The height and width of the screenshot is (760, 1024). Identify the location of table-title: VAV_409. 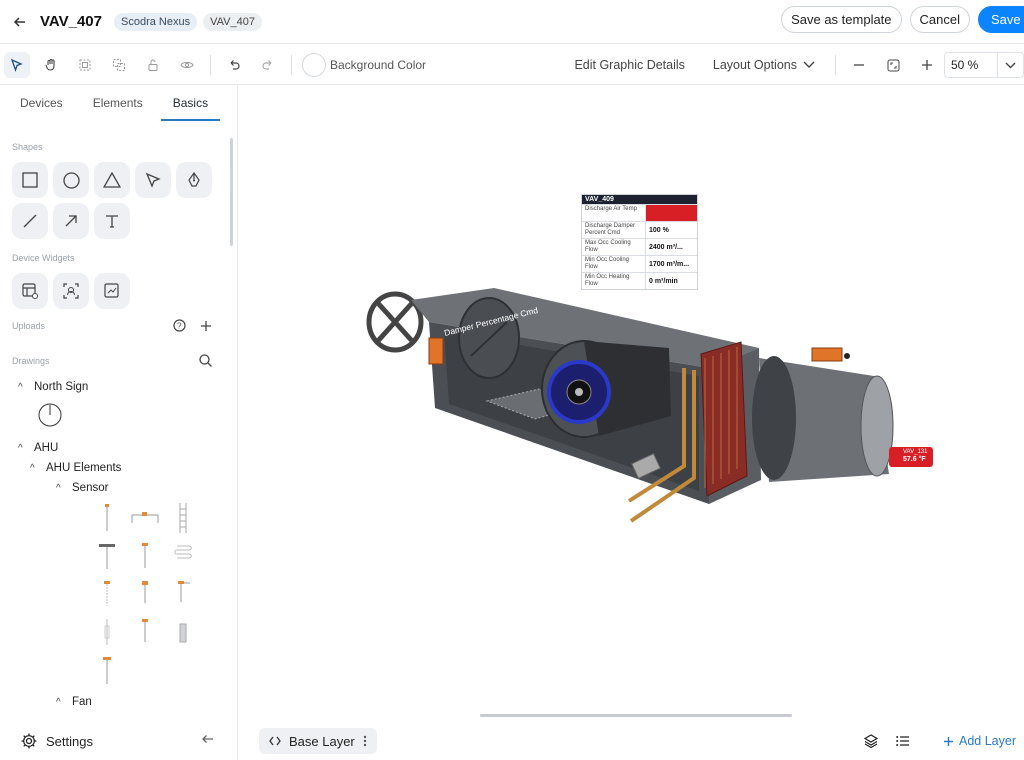
(639, 199).